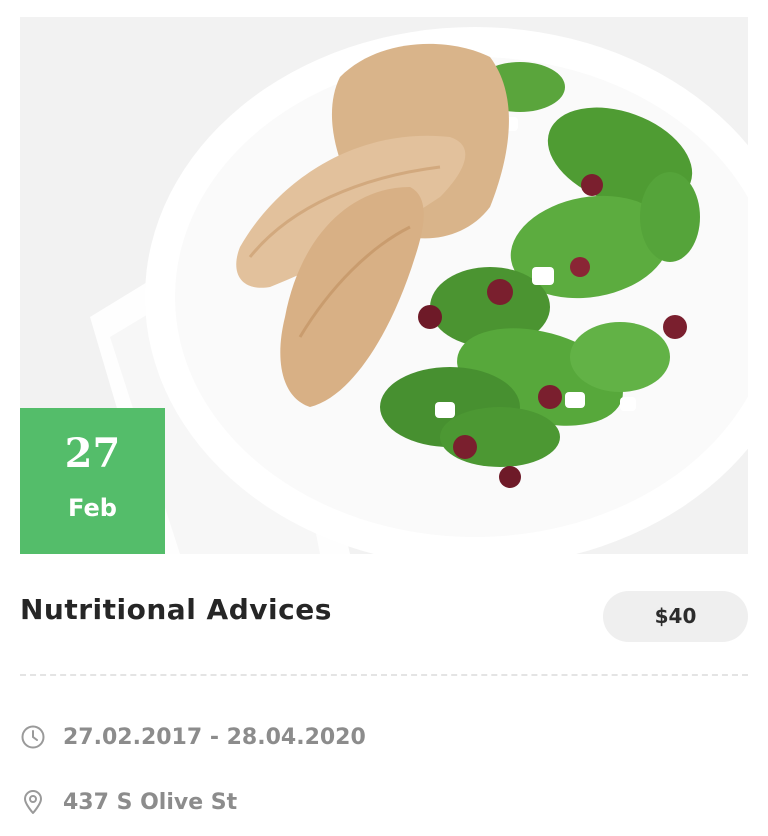 The width and height of the screenshot is (768, 836). What do you see at coordinates (675, 616) in the screenshot?
I see `price-badge: $40` at bounding box center [675, 616].